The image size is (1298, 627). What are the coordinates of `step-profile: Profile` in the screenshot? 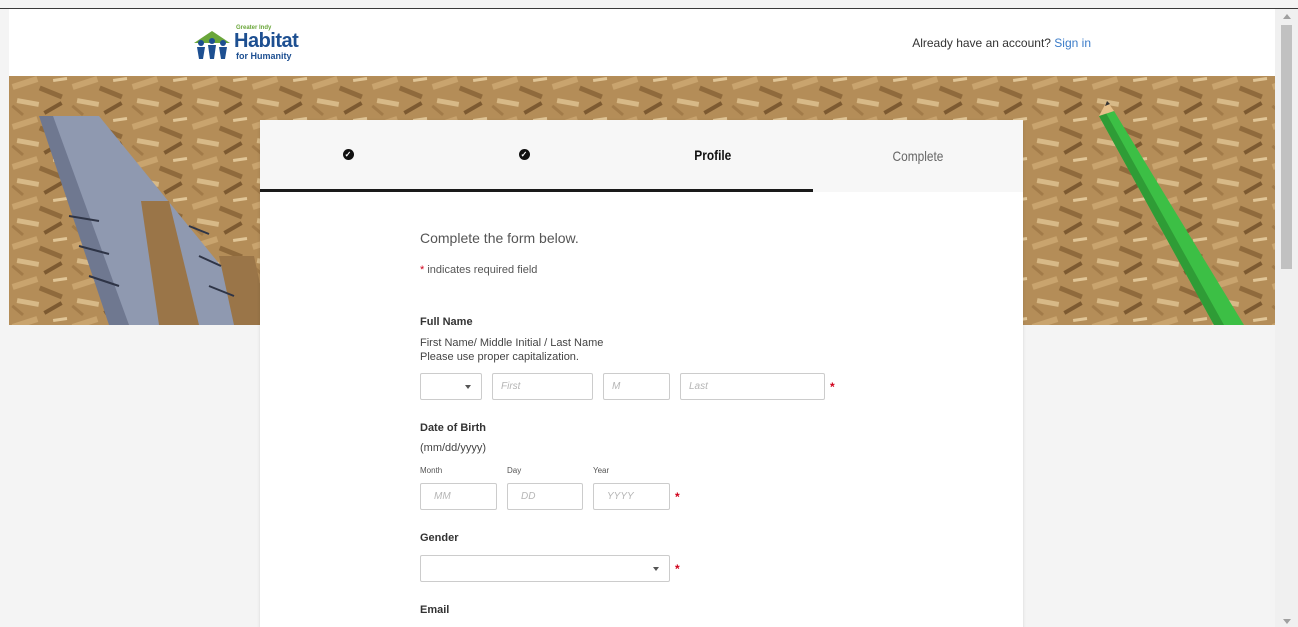 It's located at (712, 156).